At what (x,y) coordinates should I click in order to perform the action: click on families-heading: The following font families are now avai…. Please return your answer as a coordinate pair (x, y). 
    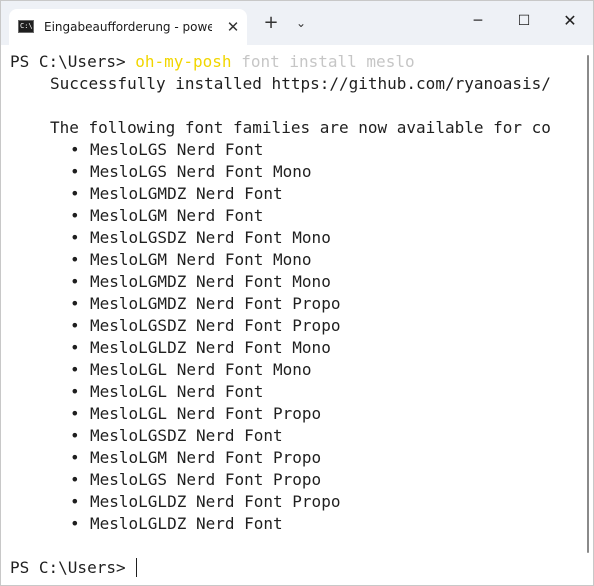
    Looking at the image, I should click on (300, 127).